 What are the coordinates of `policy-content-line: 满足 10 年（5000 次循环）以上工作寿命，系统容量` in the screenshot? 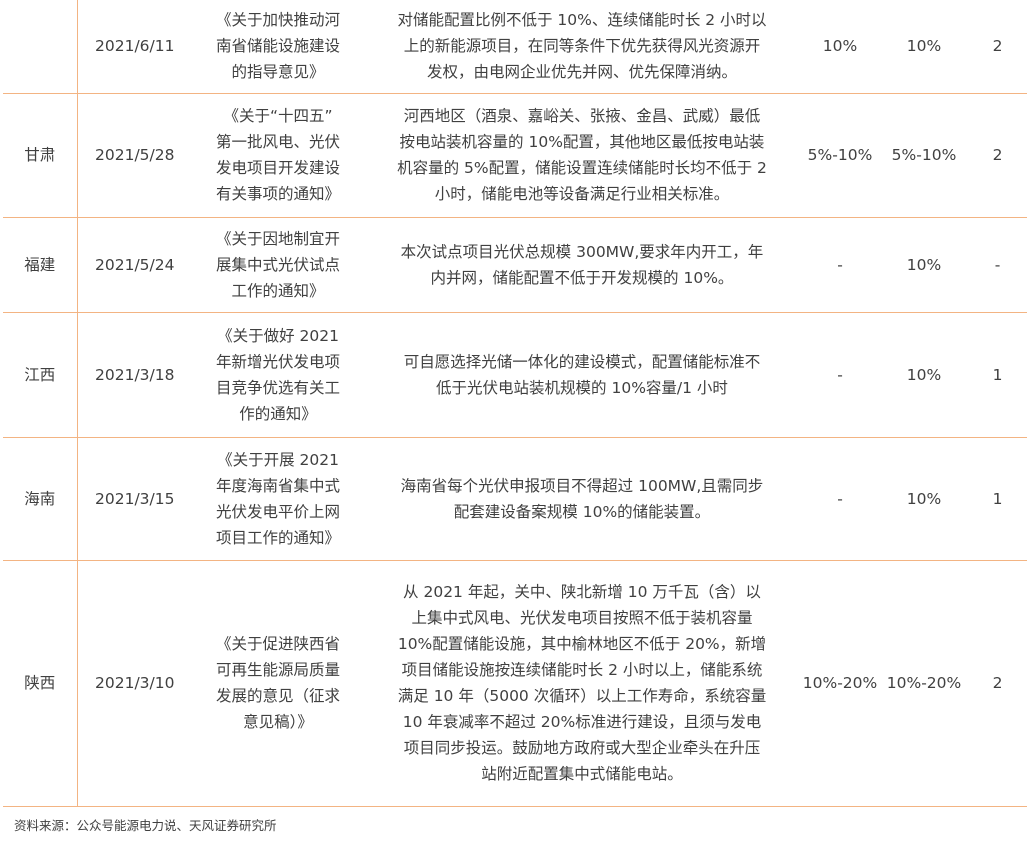 It's located at (582, 696).